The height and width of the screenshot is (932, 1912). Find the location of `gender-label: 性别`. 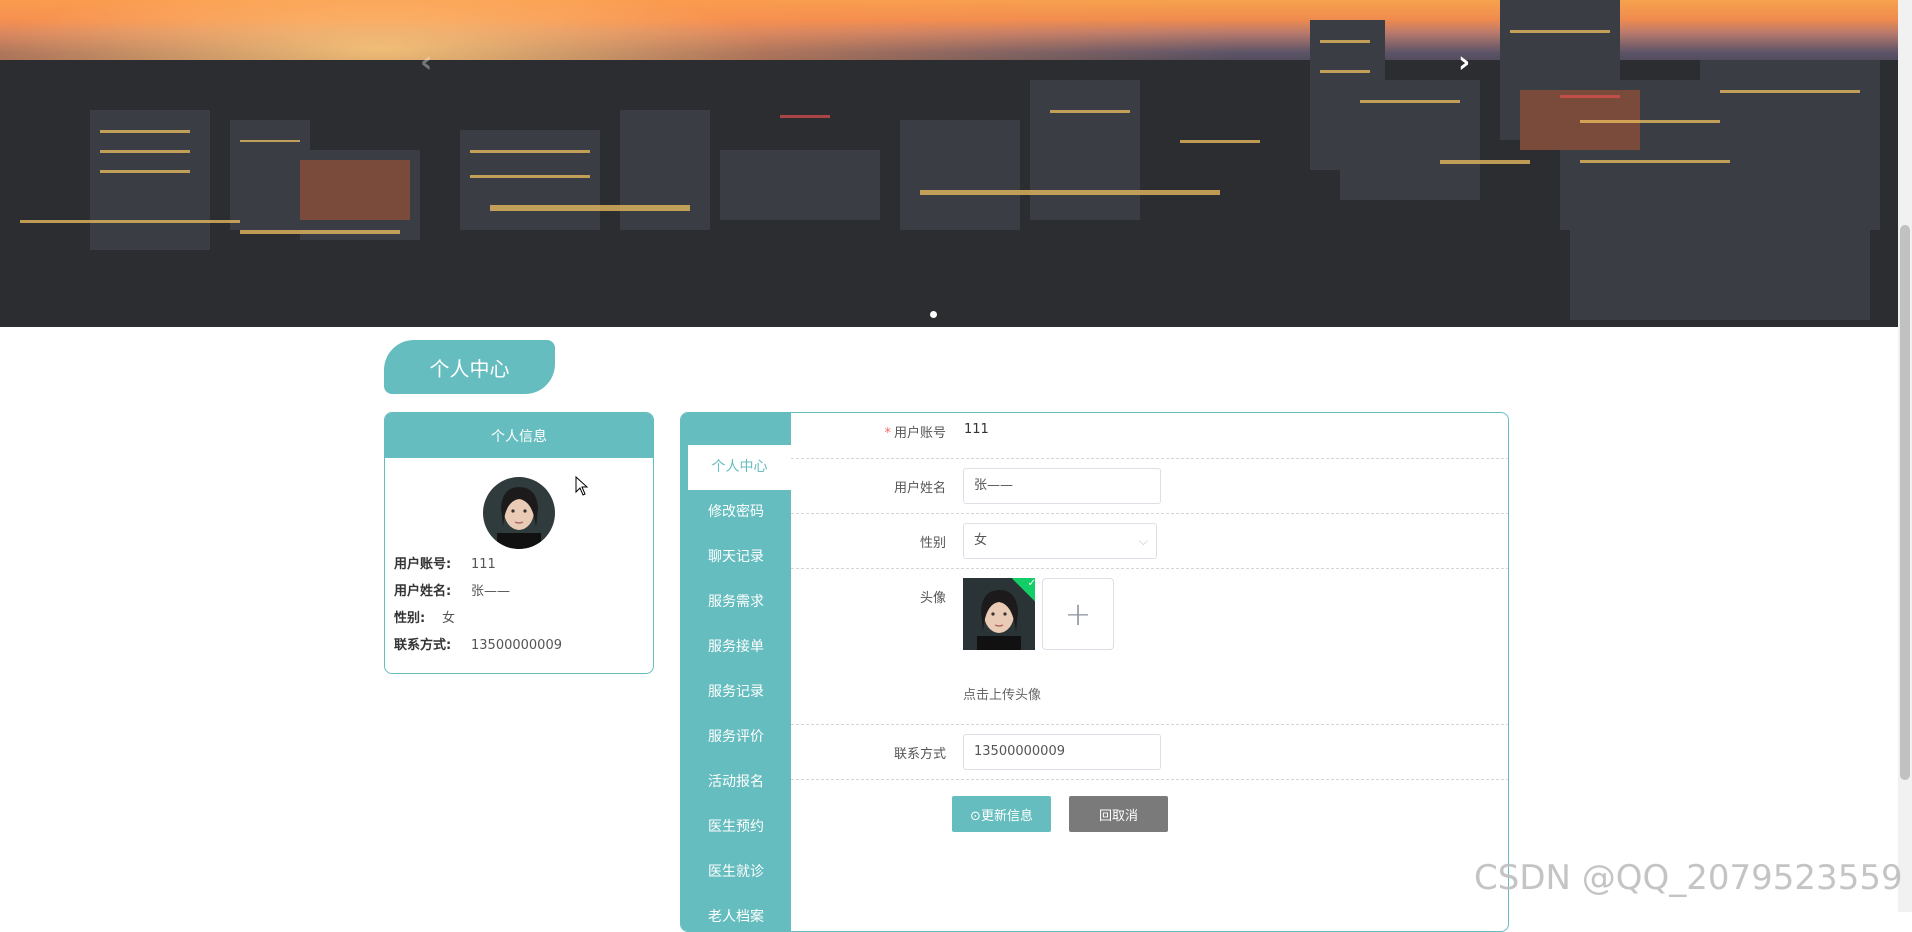

gender-label: 性别 is located at coordinates (932, 543).